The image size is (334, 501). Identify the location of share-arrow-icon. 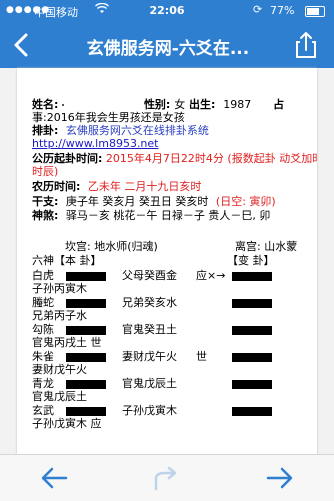
(165, 478).